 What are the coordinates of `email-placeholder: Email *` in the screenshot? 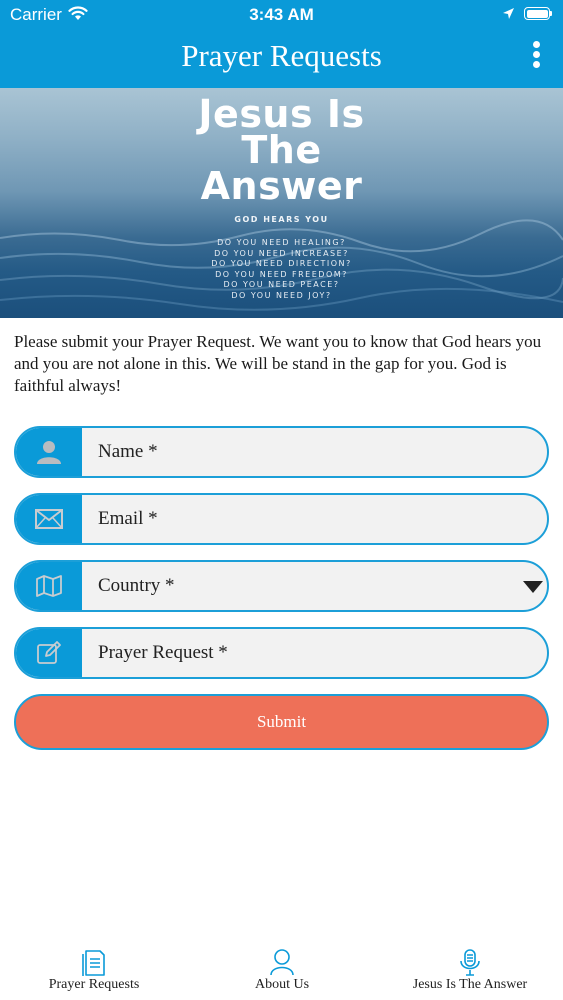 It's located at (128, 518).